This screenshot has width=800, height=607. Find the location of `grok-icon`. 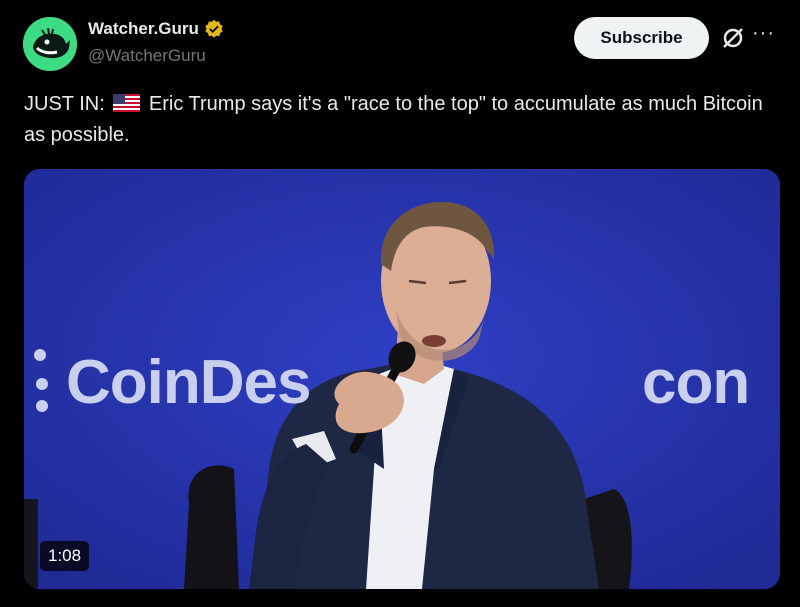

grok-icon is located at coordinates (733, 38).